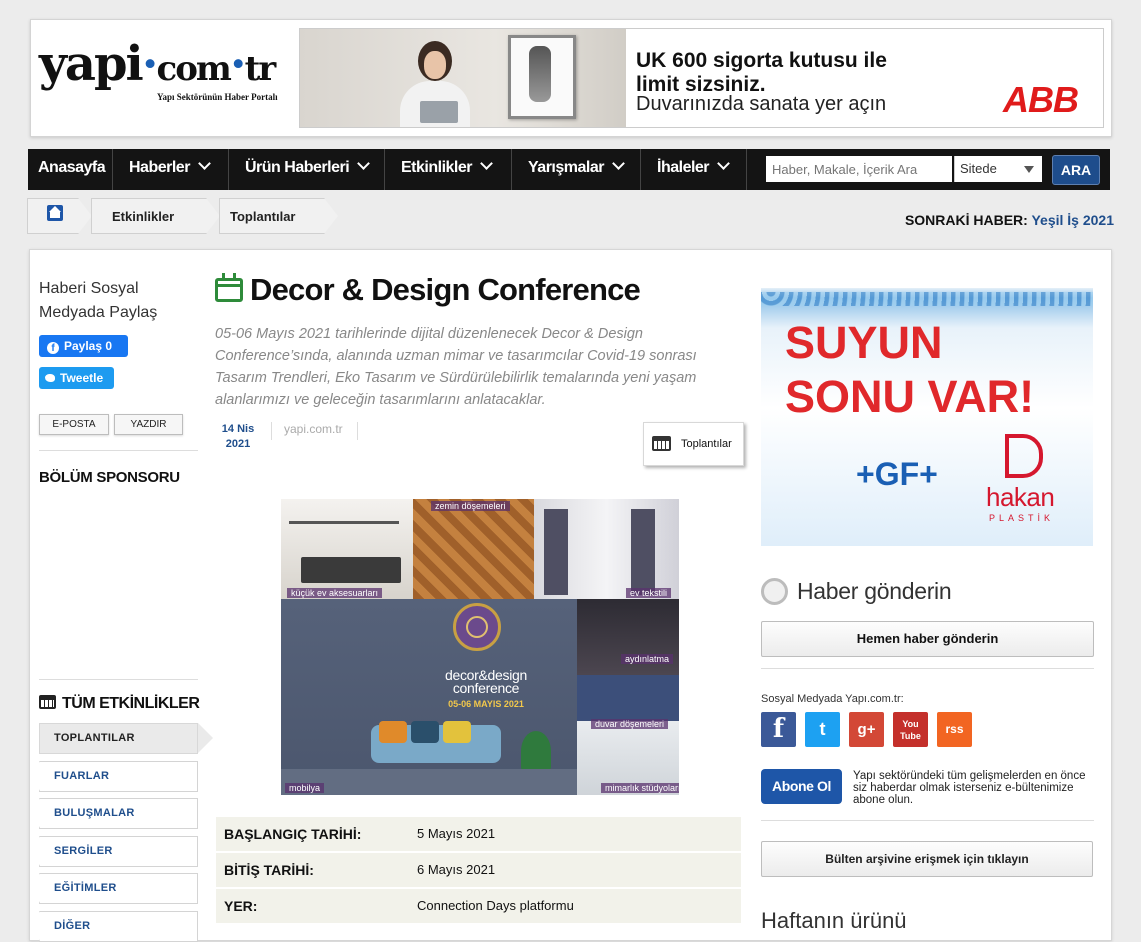 Image resolution: width=1141 pixels, height=942 pixels. I want to click on twitter-share-button: Tweetle, so click(76, 378).